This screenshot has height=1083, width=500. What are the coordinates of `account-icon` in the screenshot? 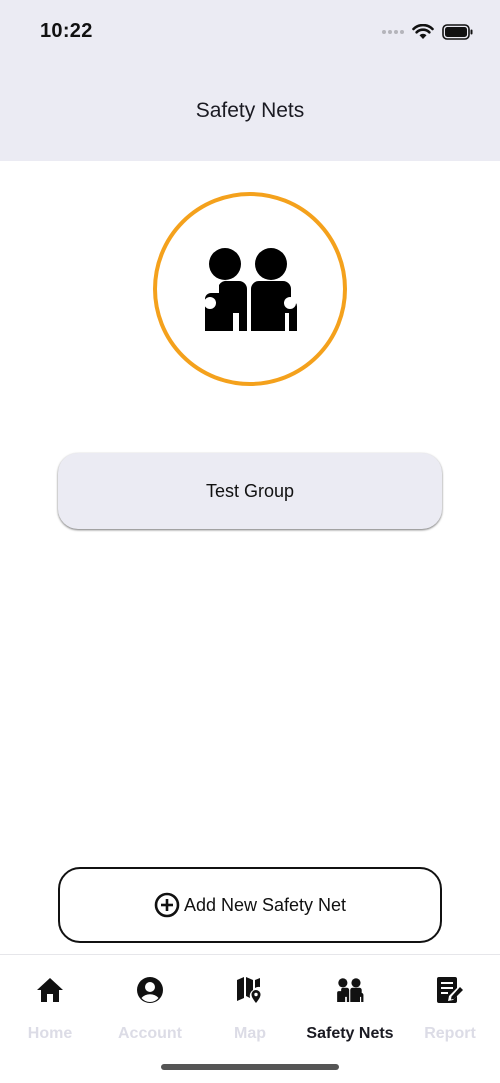 It's located at (150, 990).